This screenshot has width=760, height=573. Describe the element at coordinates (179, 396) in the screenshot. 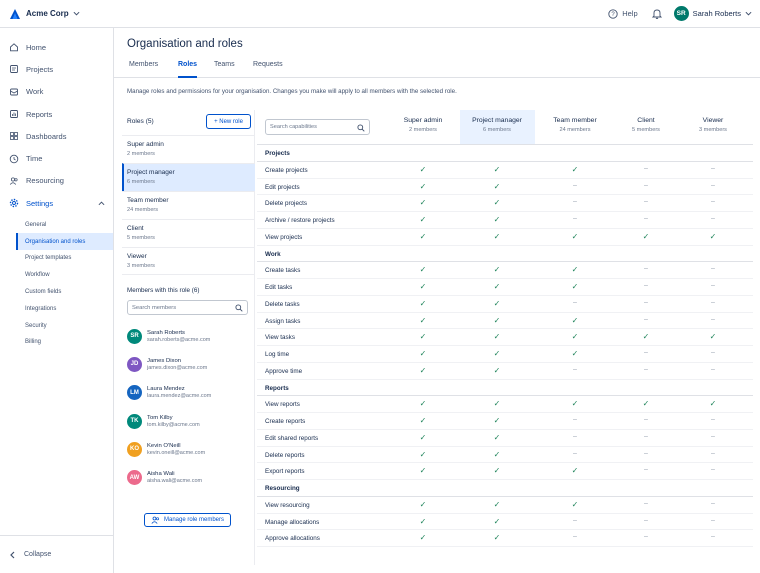

I see `member-email: laura.mendez@acme.com` at that location.